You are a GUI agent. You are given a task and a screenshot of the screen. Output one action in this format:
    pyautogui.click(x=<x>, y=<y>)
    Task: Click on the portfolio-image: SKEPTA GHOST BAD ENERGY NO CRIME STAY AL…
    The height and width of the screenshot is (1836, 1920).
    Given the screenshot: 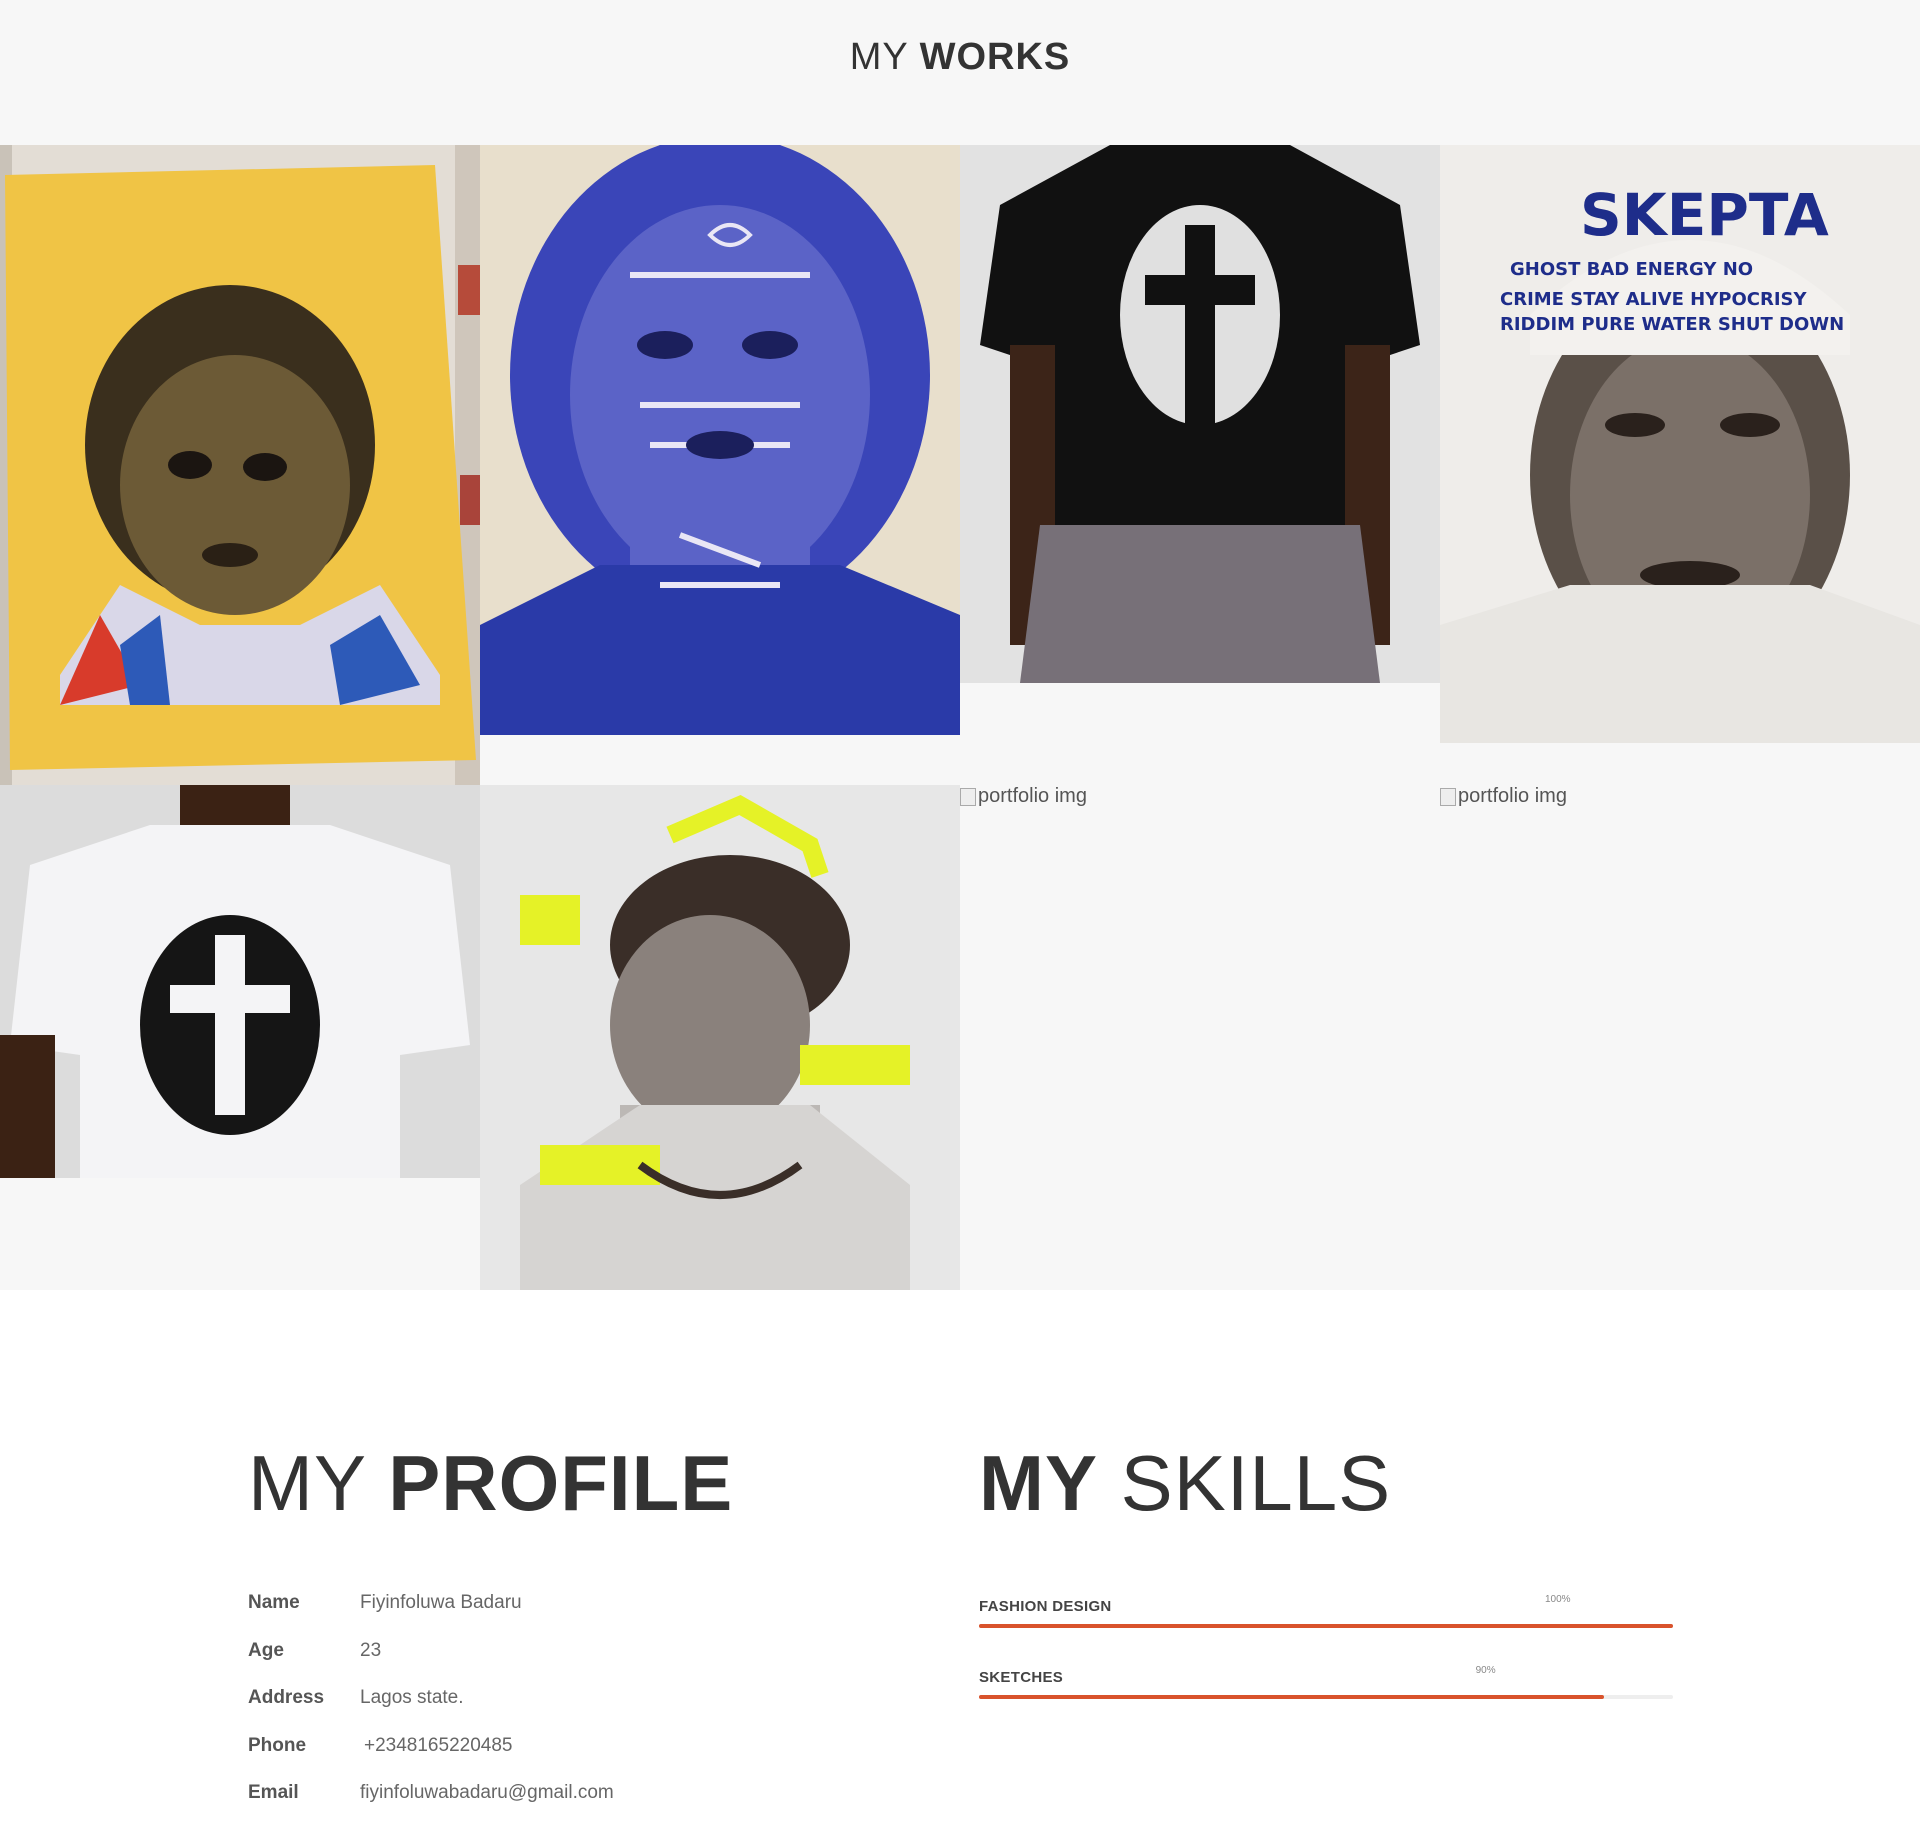 What is the action you would take?
    pyautogui.click(x=1680, y=444)
    